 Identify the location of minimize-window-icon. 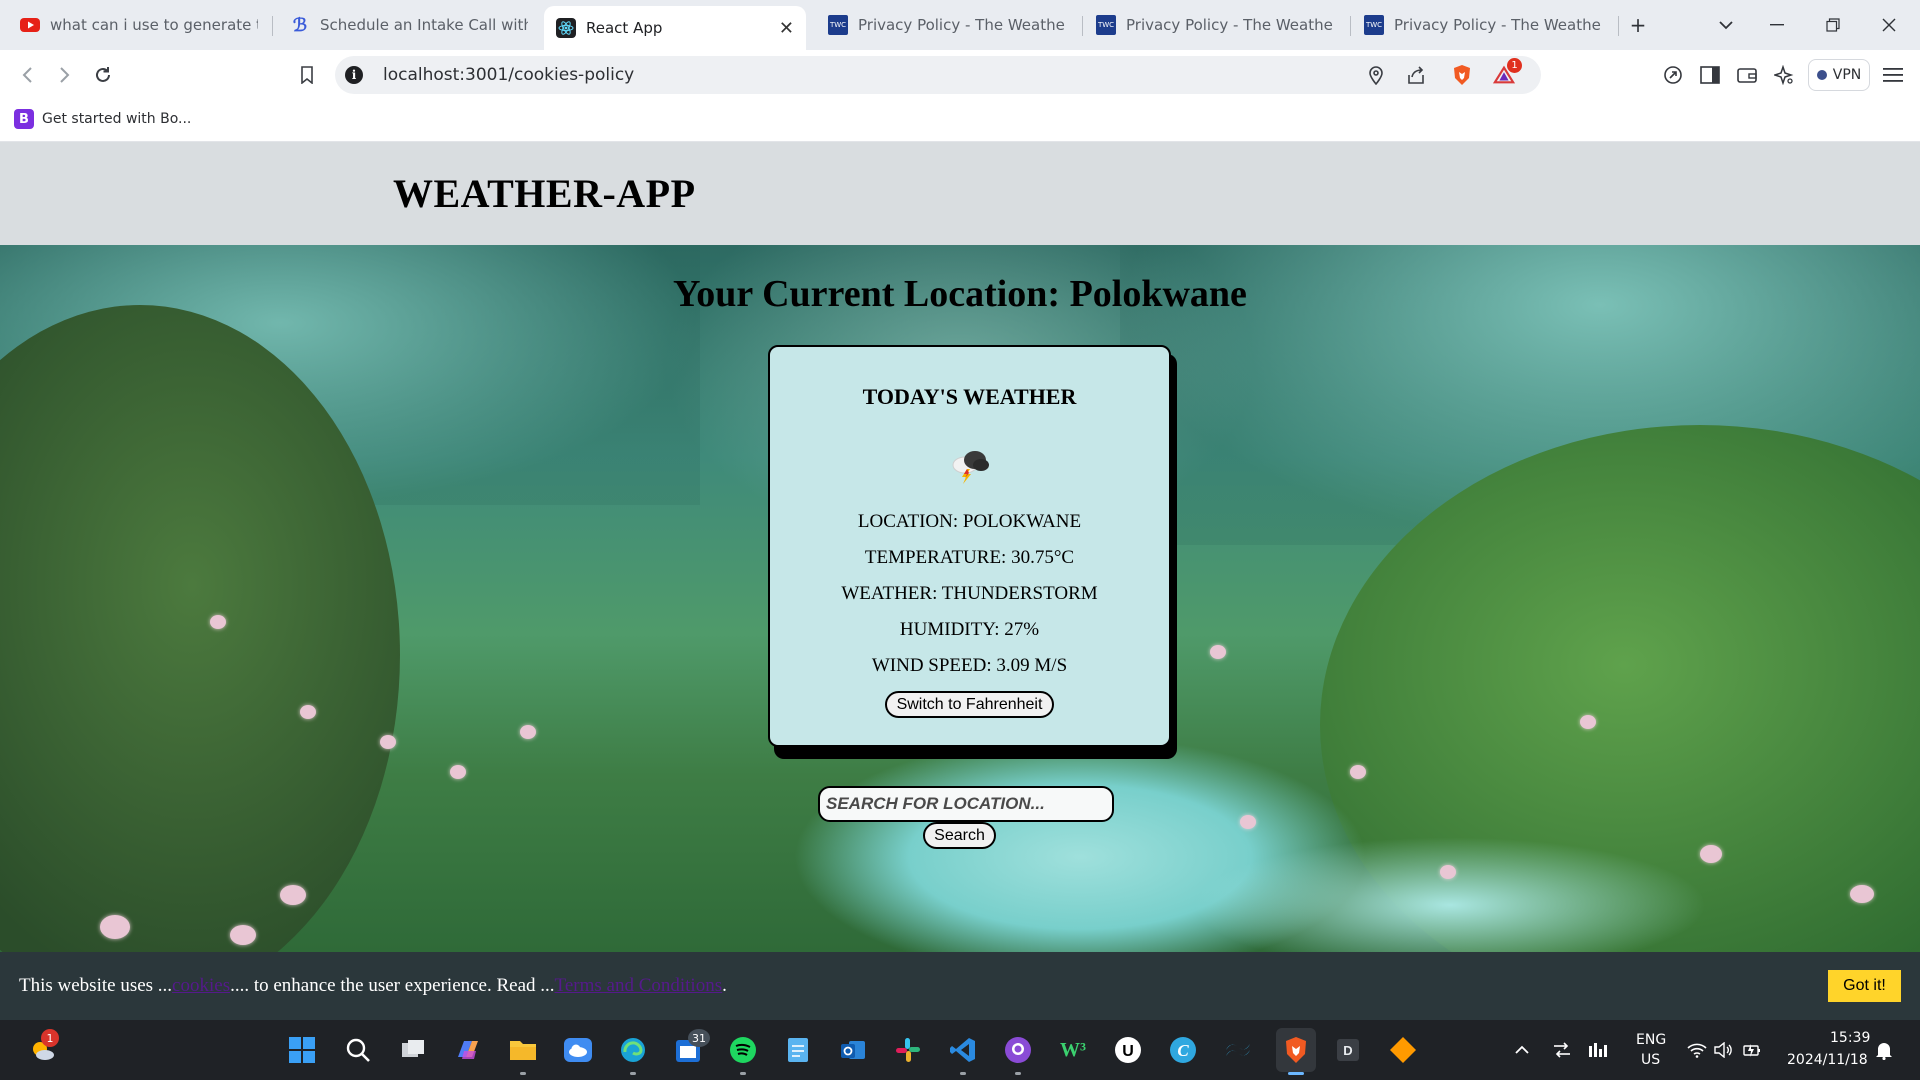
(1777, 25).